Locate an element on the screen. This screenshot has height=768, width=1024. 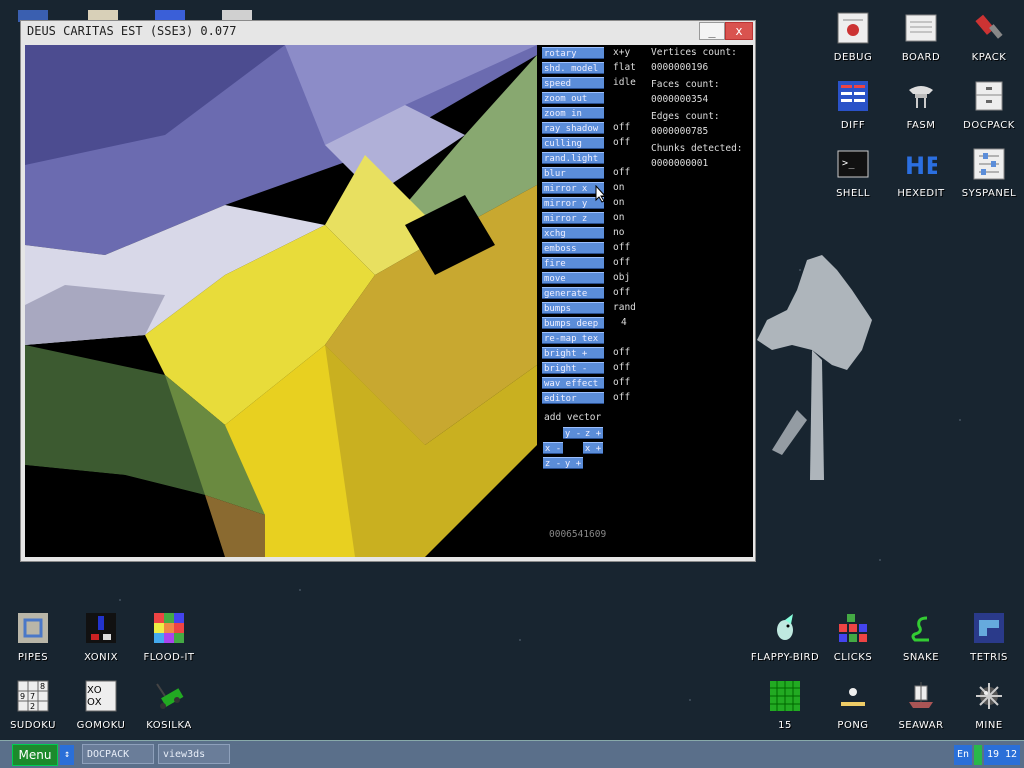
desktop-icon-fasm: FASM is located at coordinates (921, 105).